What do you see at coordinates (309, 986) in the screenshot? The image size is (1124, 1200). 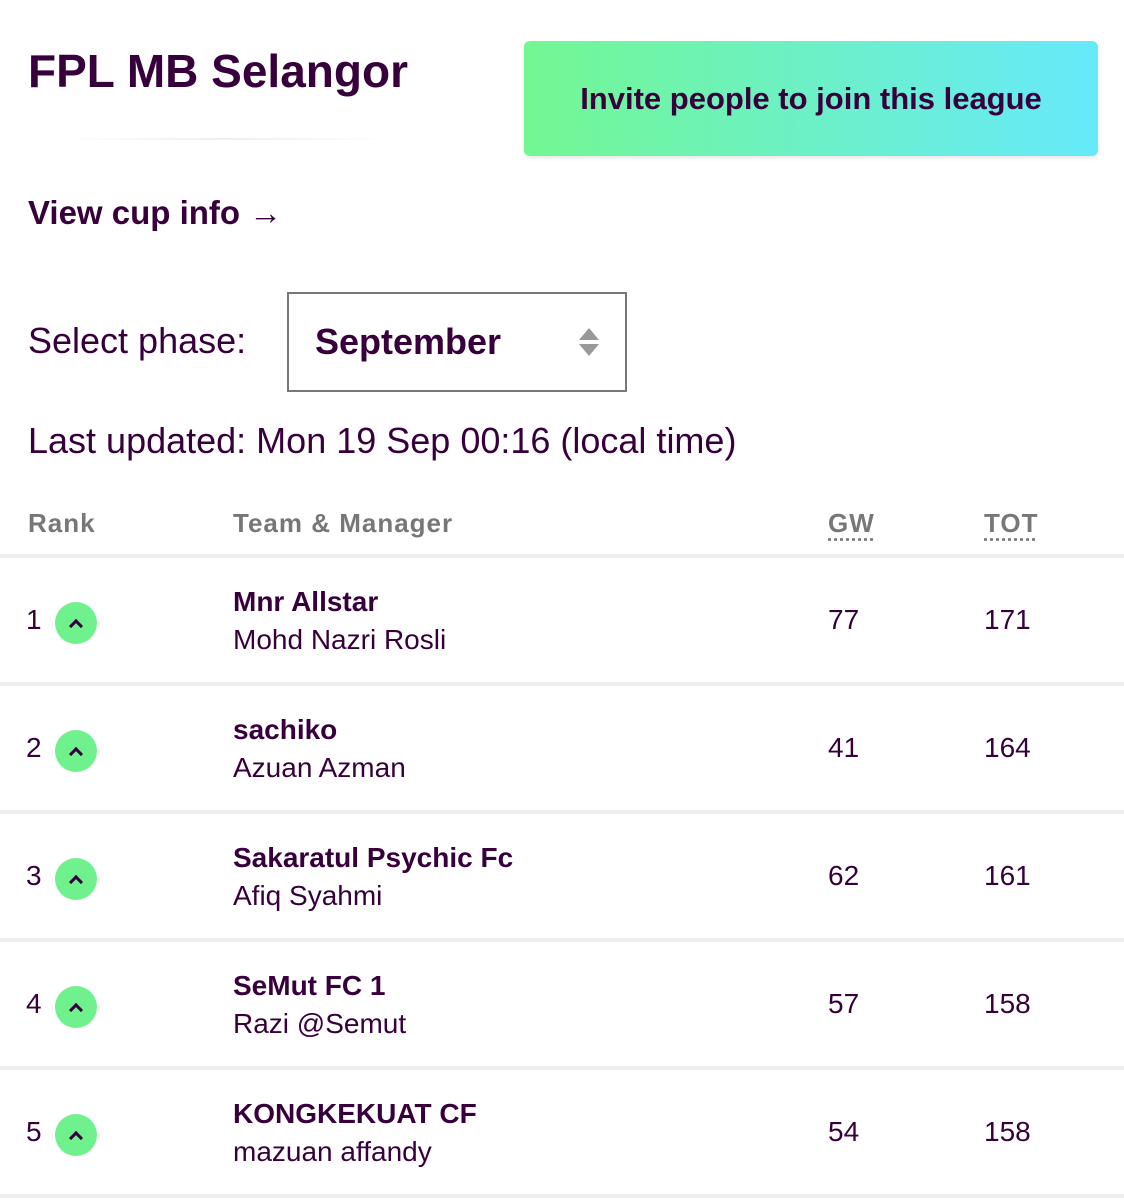 I see `team-name-link: SeMut FC 1` at bounding box center [309, 986].